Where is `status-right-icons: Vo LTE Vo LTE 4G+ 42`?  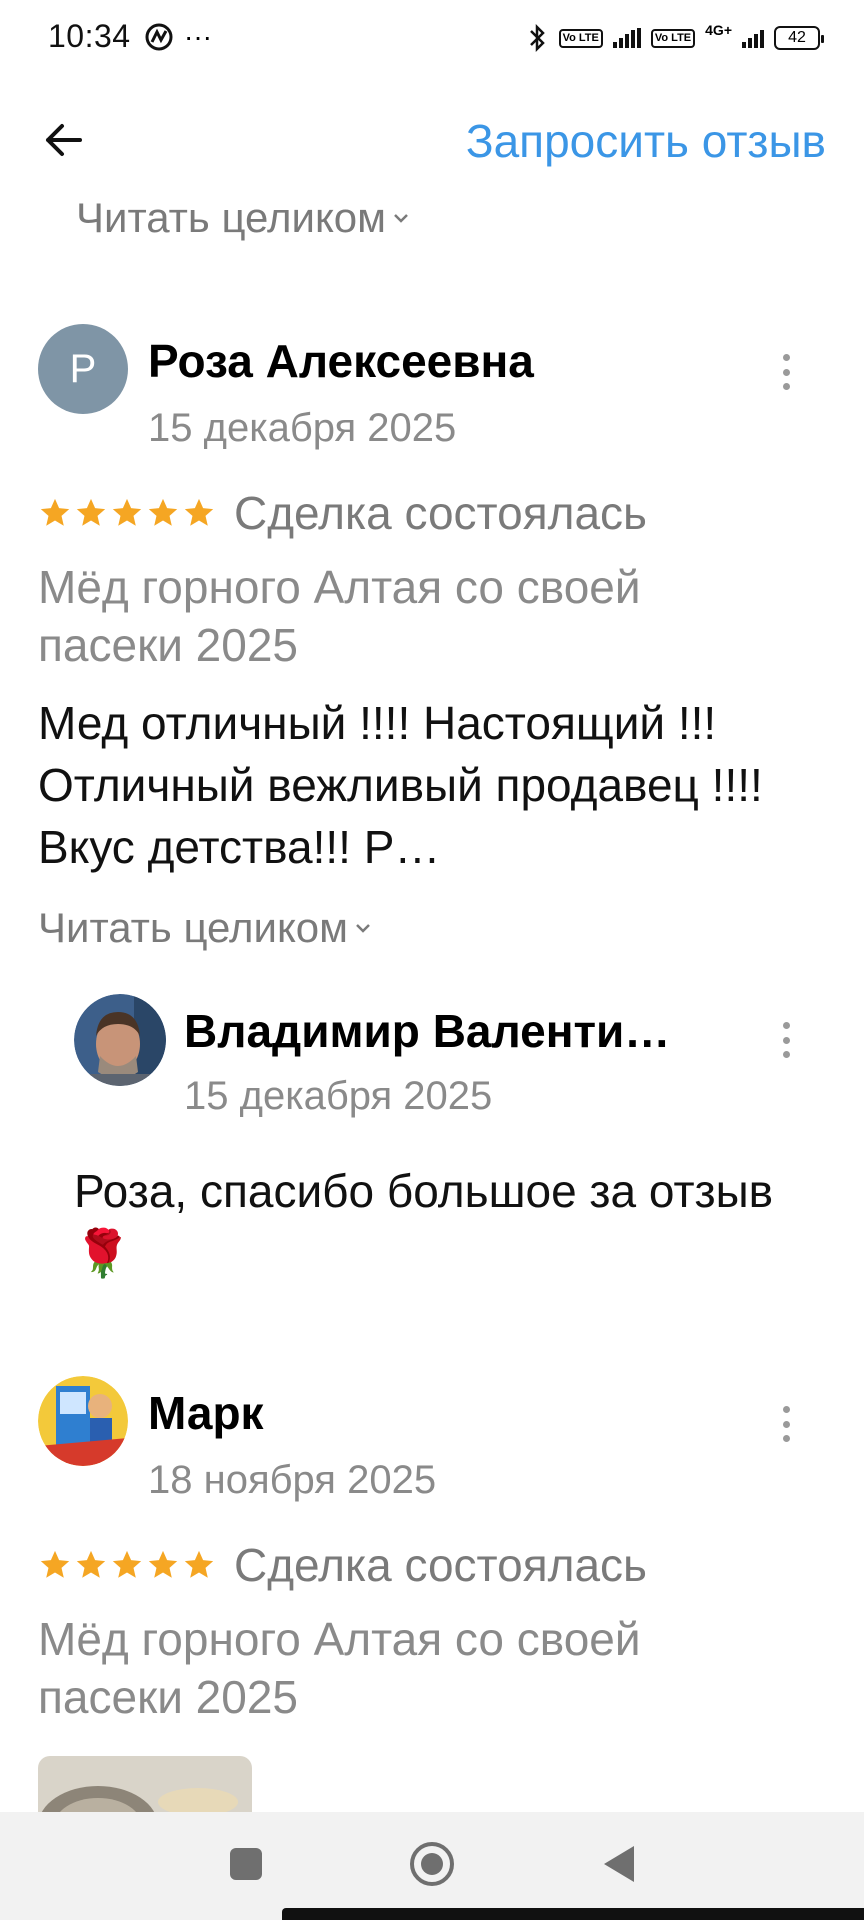
status-right-icons: Vo LTE Vo LTE 4G+ 42 is located at coordinates (674, 38).